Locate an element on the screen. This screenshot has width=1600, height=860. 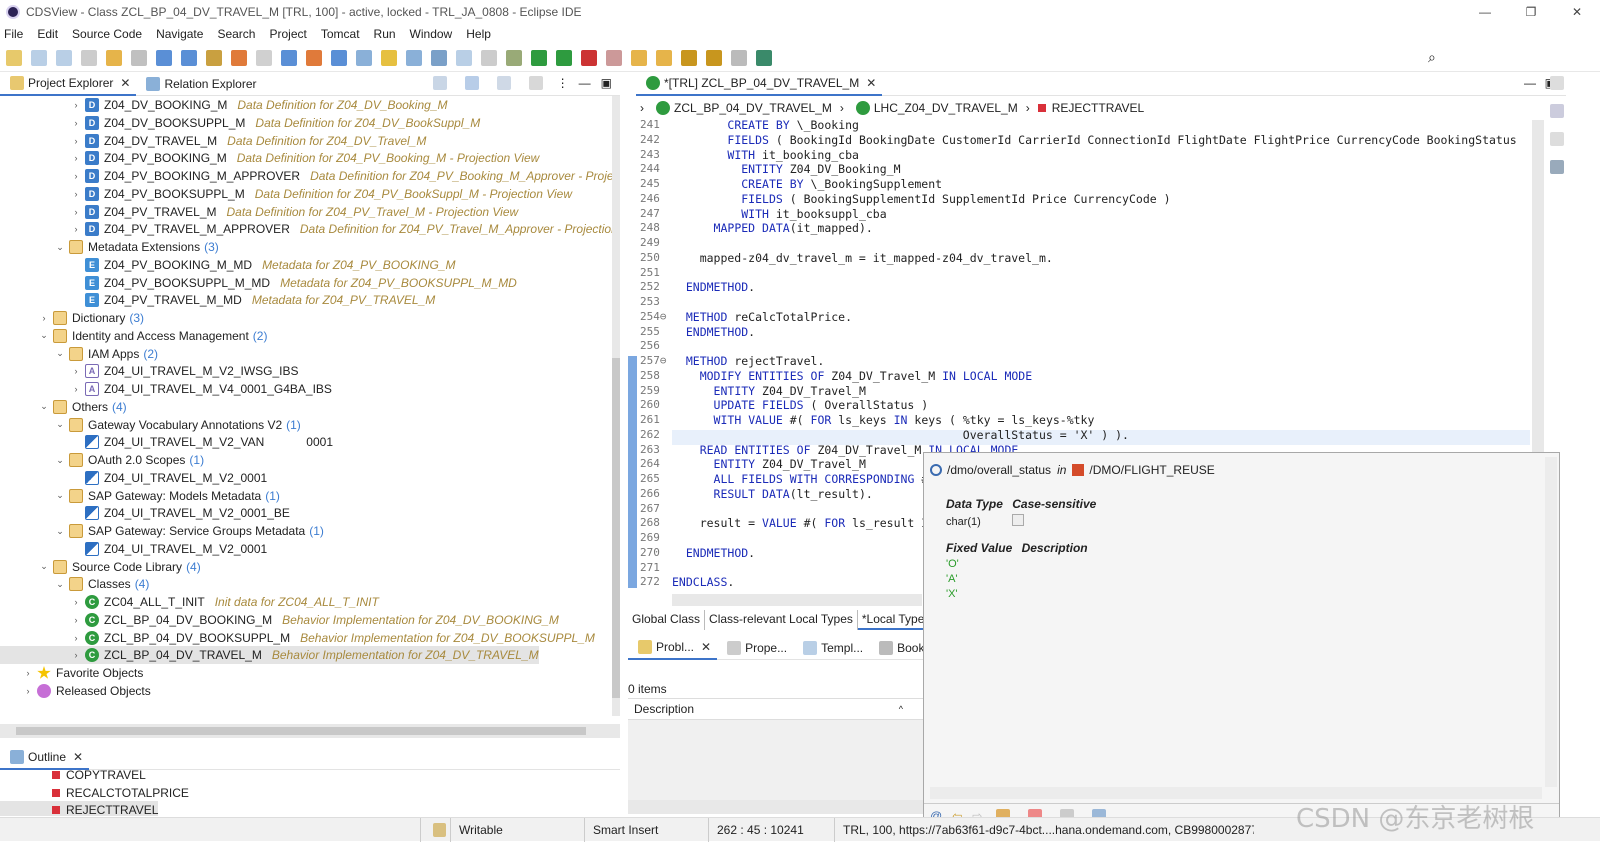
minimize-view-icon: — is located at coordinates (585, 83).